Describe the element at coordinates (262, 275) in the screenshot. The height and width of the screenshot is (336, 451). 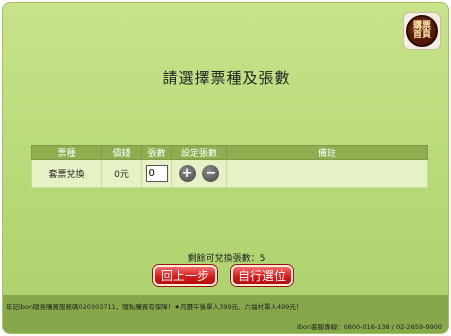
I see `self-select-seat-button: 自行選位` at that location.